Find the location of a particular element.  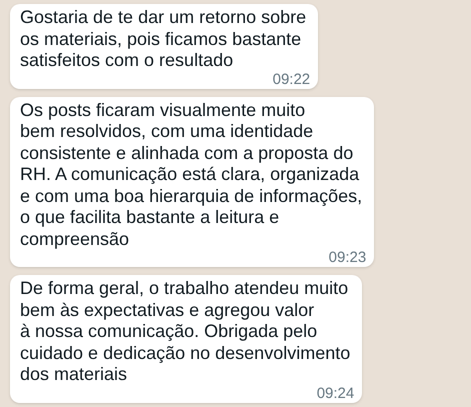

message-time: 09:22 is located at coordinates (291, 79).